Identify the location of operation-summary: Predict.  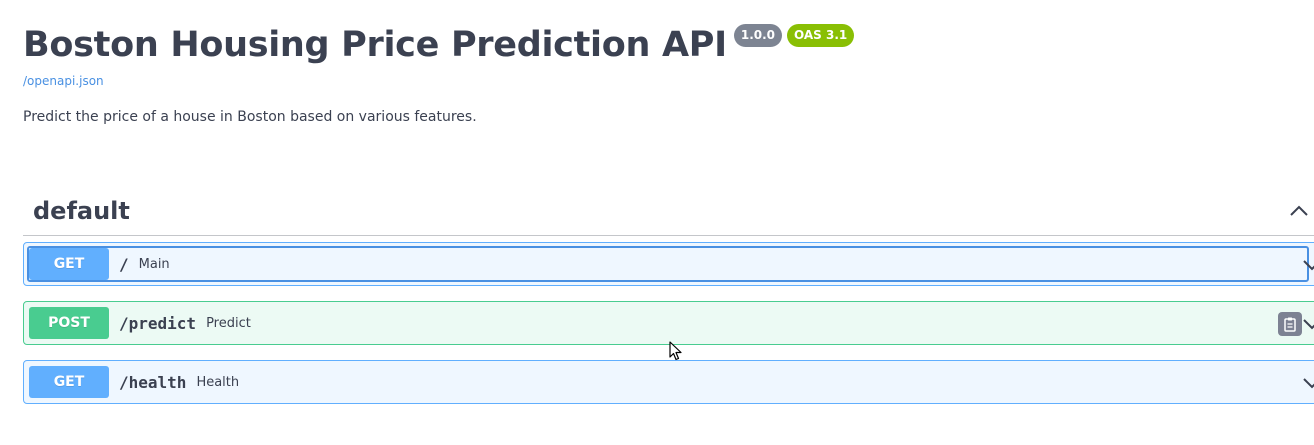
(228, 323).